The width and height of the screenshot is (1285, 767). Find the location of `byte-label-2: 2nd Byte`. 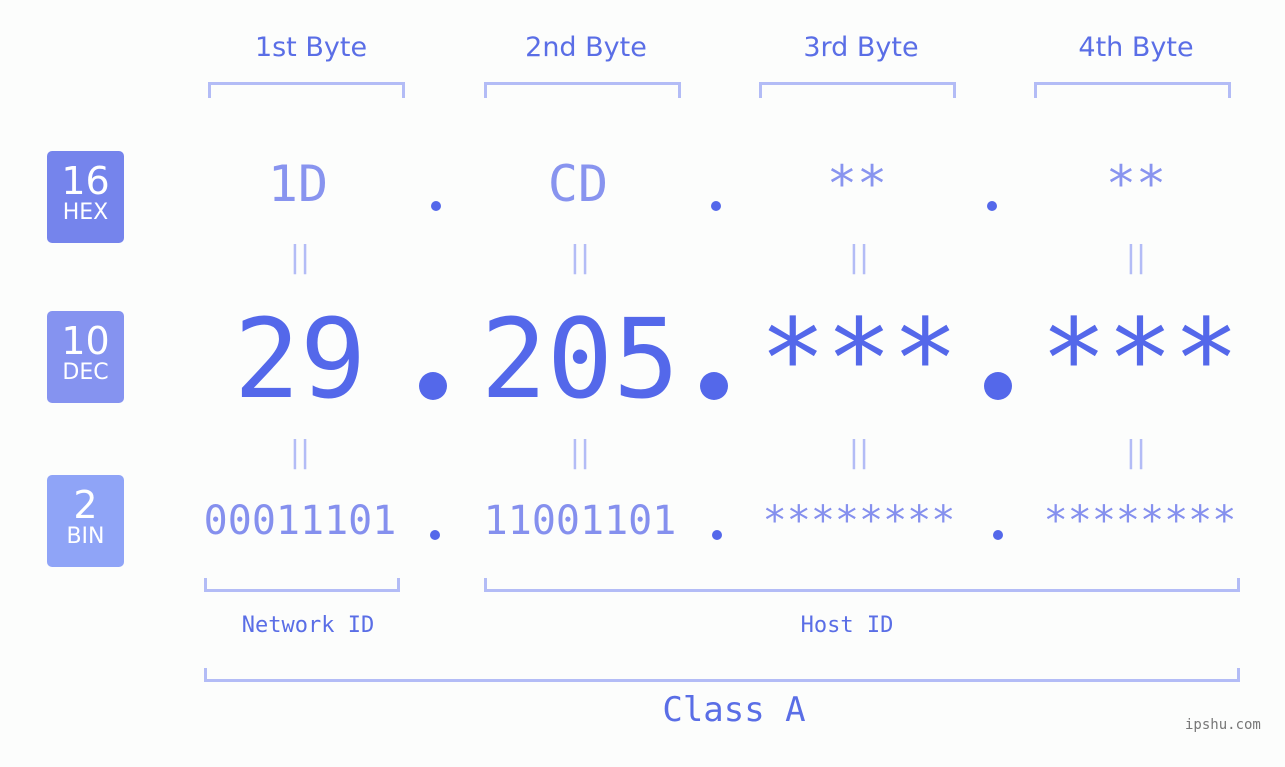

byte-label-2: 2nd Byte is located at coordinates (586, 47).